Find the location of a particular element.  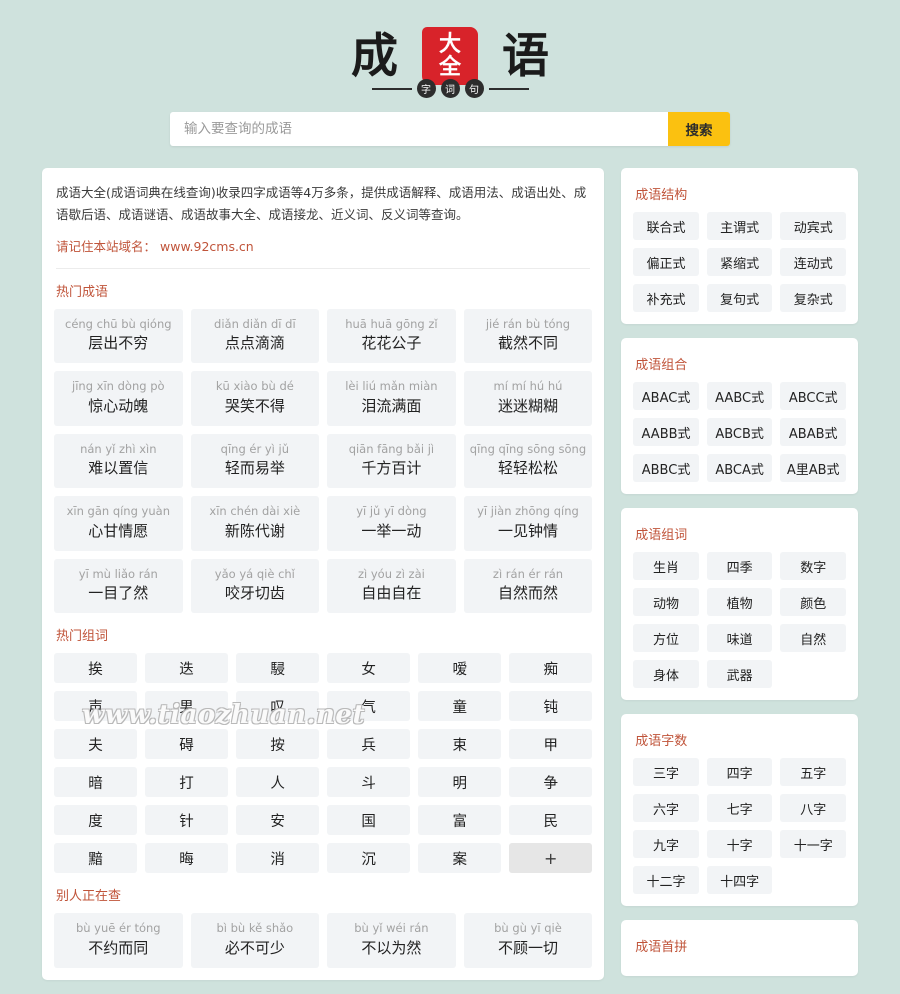

wordgroup-tag: 植物 is located at coordinates (739, 602).